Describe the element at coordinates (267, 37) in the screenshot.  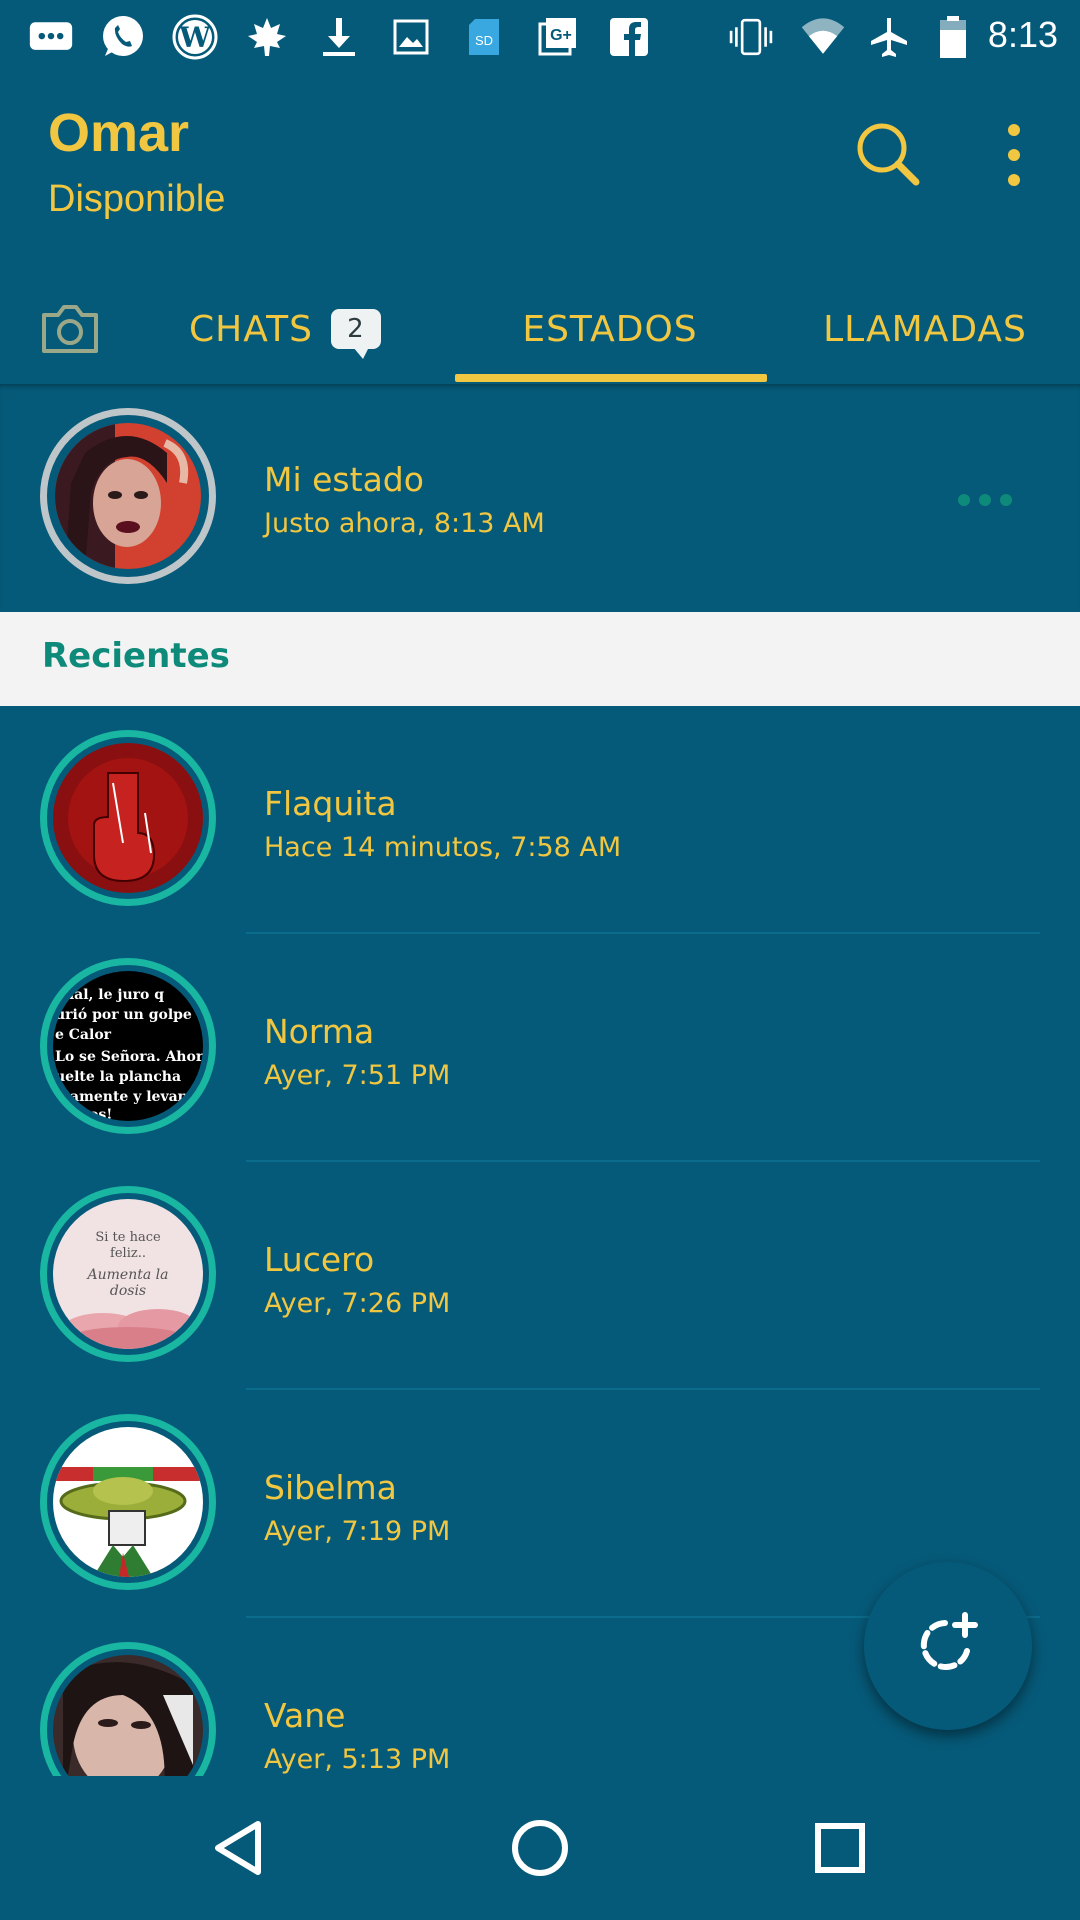
I see `leaf-icon` at that location.